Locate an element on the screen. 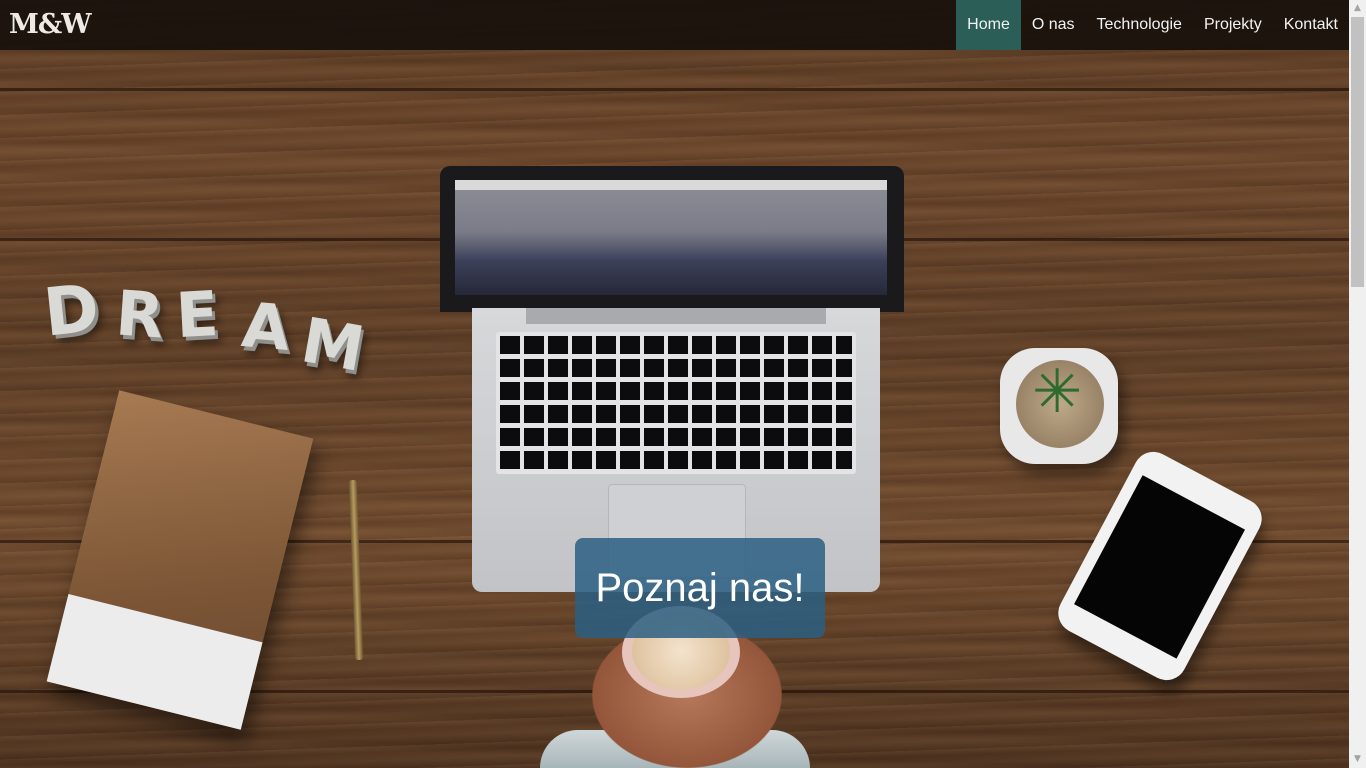  nav-menu: Home O nas Technologie Projekty Kontakt is located at coordinates (1152, 25).